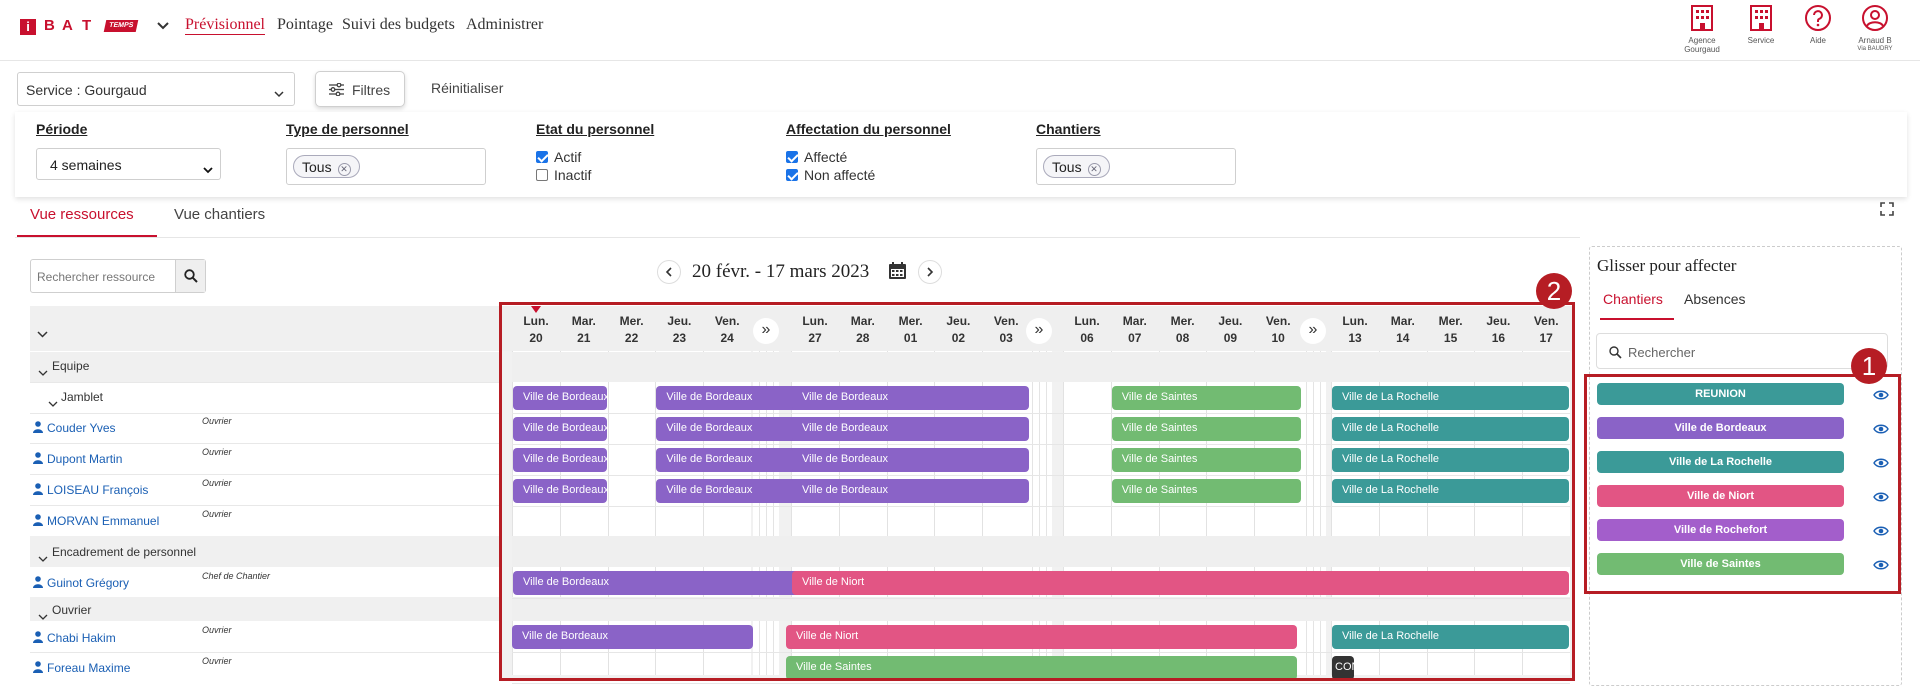 The height and width of the screenshot is (686, 1920). What do you see at coordinates (504, 25) in the screenshot?
I see `nav-administrer: Administrer` at bounding box center [504, 25].